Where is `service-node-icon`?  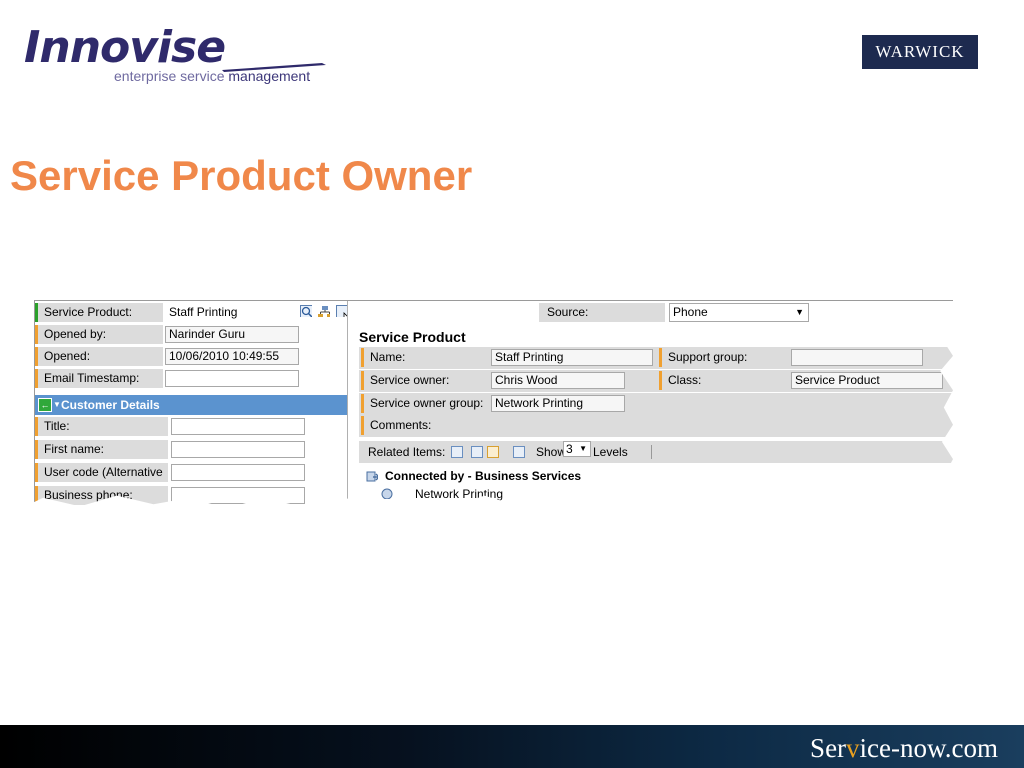 service-node-icon is located at coordinates (387, 493).